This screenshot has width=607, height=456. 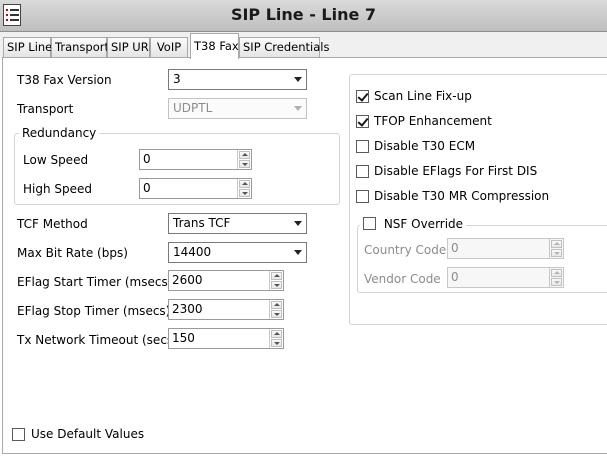 What do you see at coordinates (202, 223) in the screenshot?
I see `tcf-method-value: Trans TCF` at bounding box center [202, 223].